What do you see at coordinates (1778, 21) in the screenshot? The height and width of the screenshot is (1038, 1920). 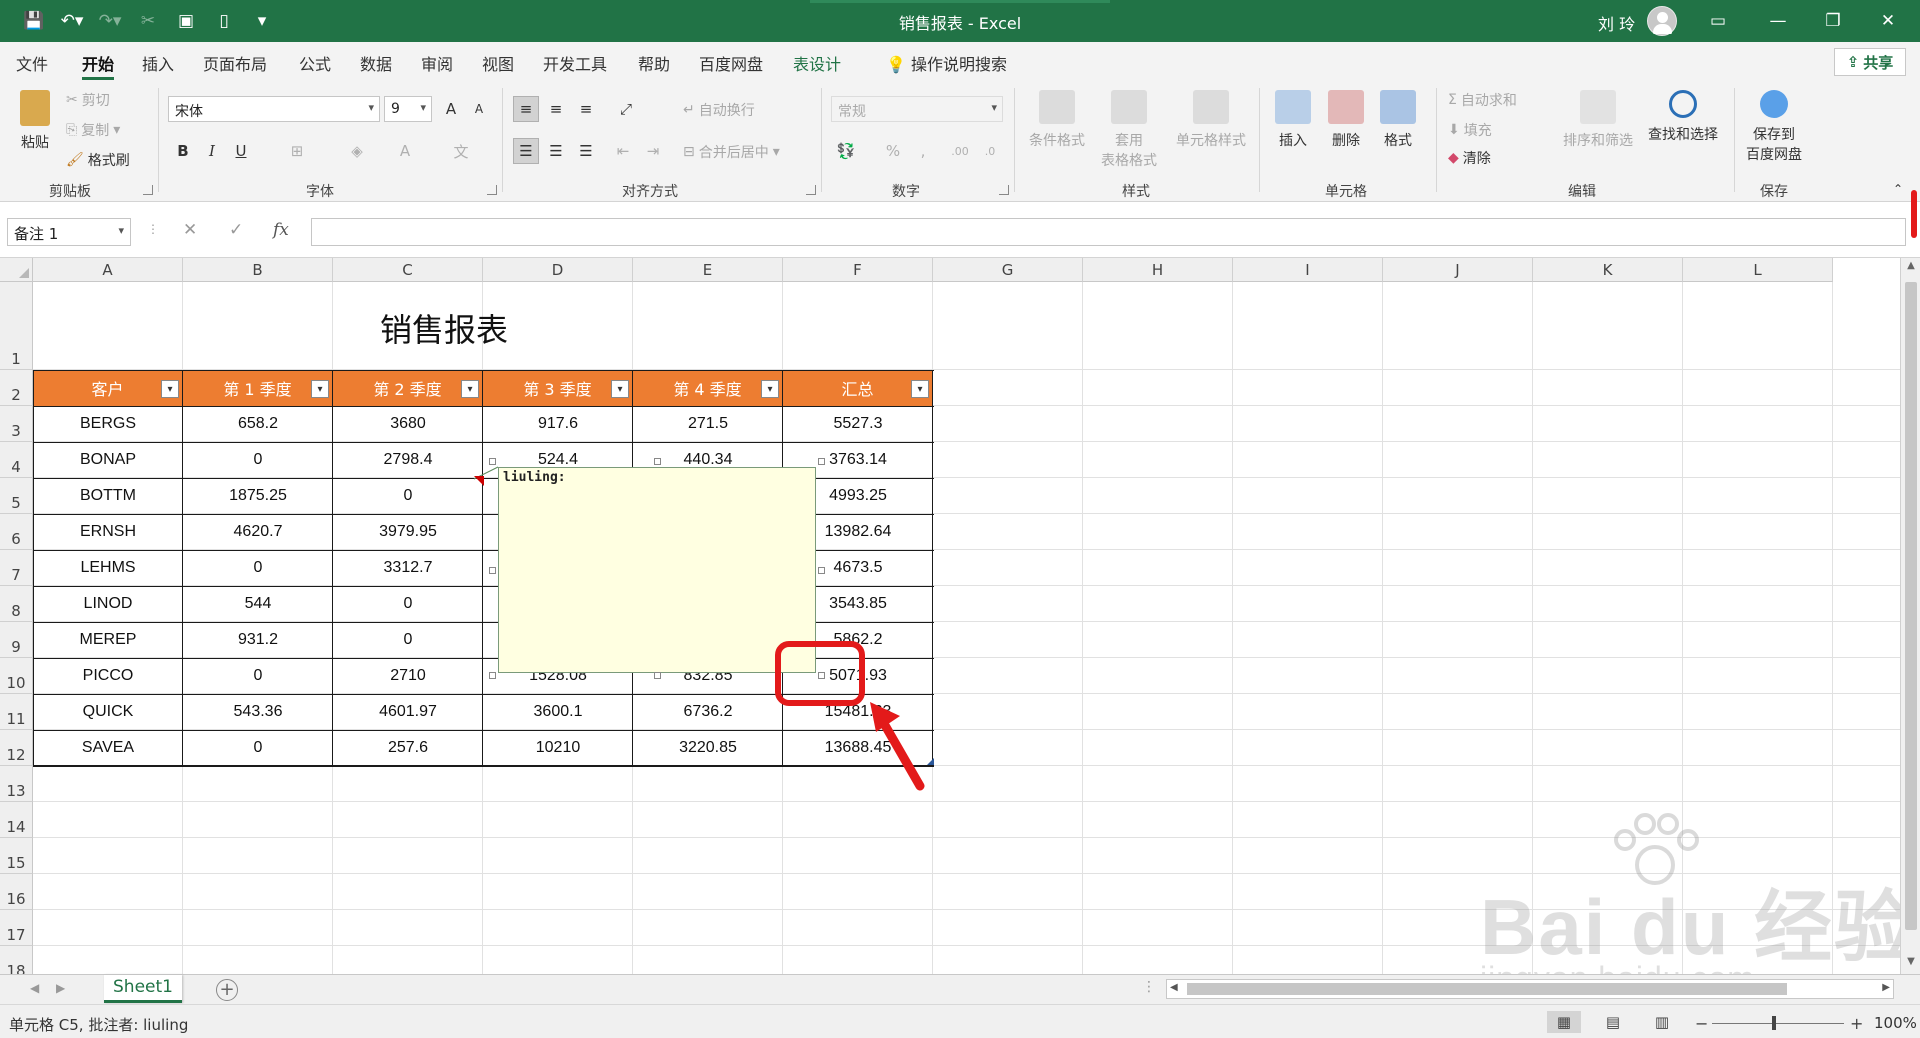 I see `minimize-icon: —` at bounding box center [1778, 21].